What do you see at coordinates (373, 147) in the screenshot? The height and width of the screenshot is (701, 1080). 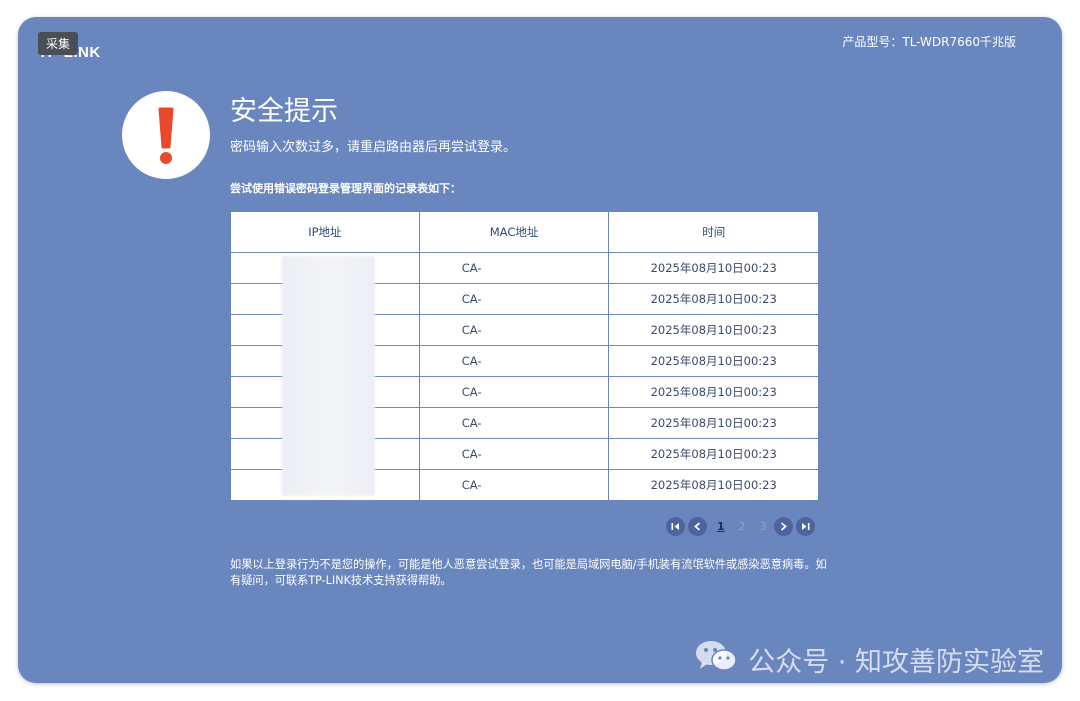 I see `alert-message: 密码输入次数过多，请重启路由器后再尝试登录。` at bounding box center [373, 147].